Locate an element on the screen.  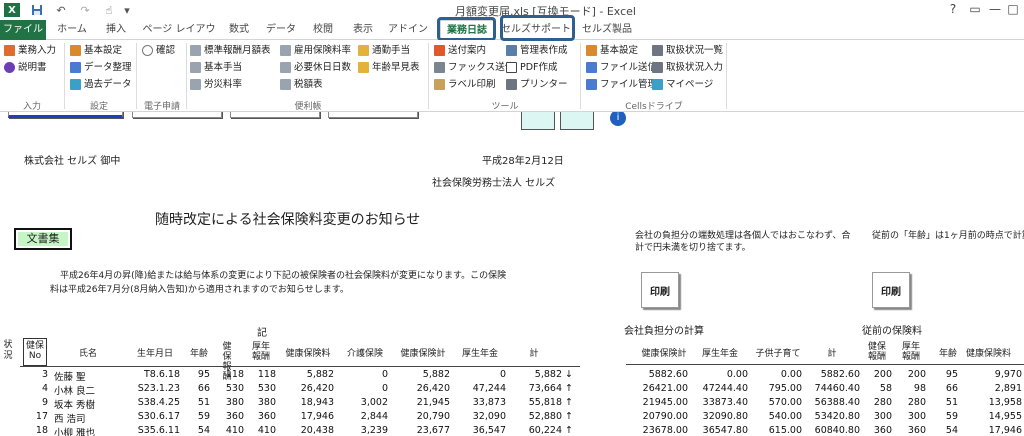
cell-pension: 0 is located at coordinates (481, 374).